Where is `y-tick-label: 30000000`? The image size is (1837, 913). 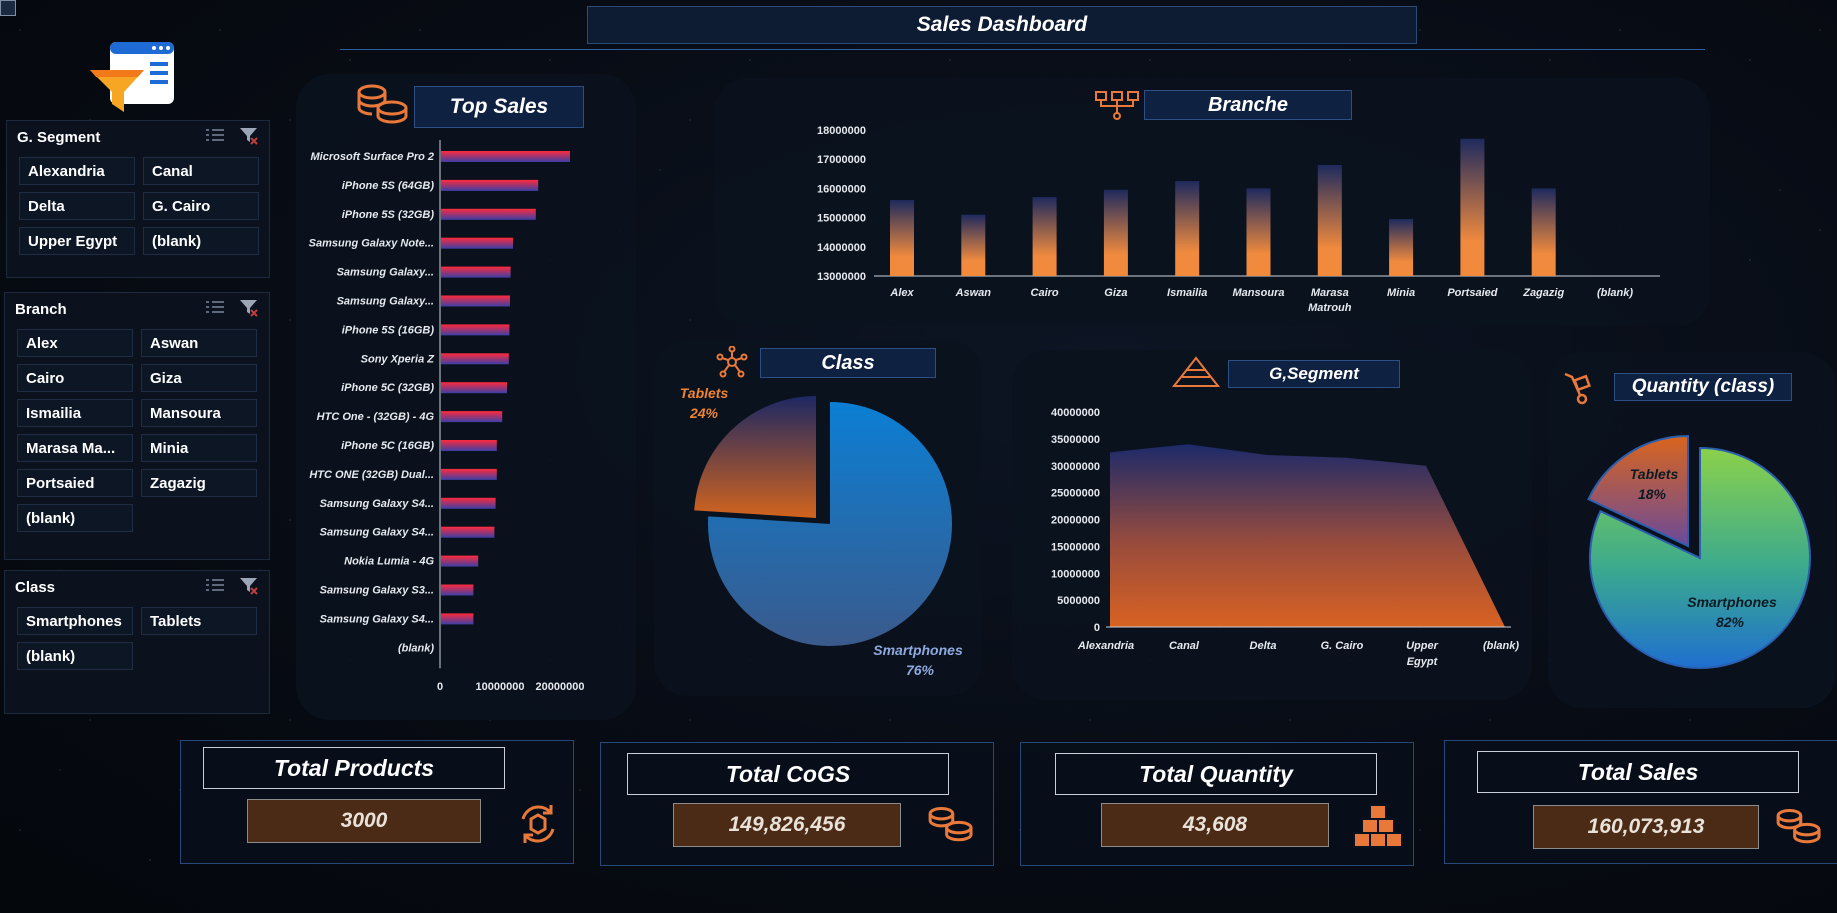
y-tick-label: 30000000 is located at coordinates (1075, 467).